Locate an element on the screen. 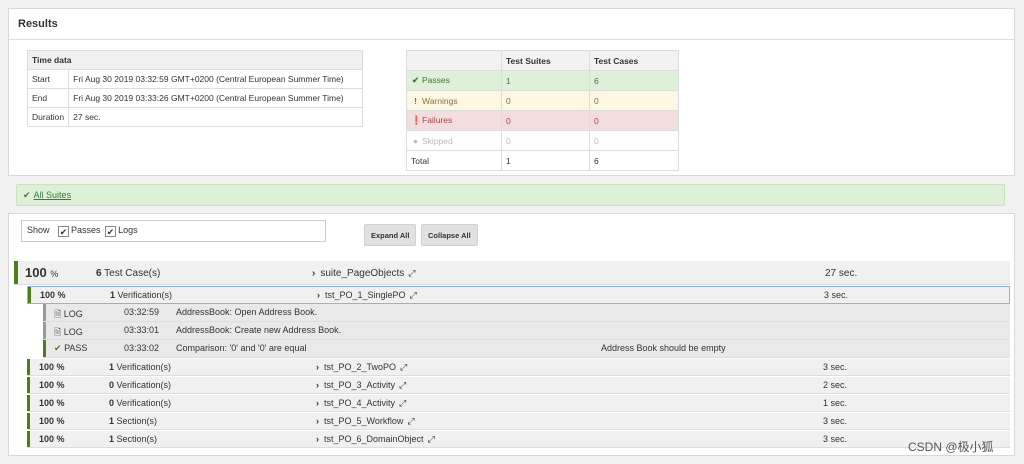 This screenshot has width=1024, height=464. expand-all-button: Expand All is located at coordinates (390, 235).